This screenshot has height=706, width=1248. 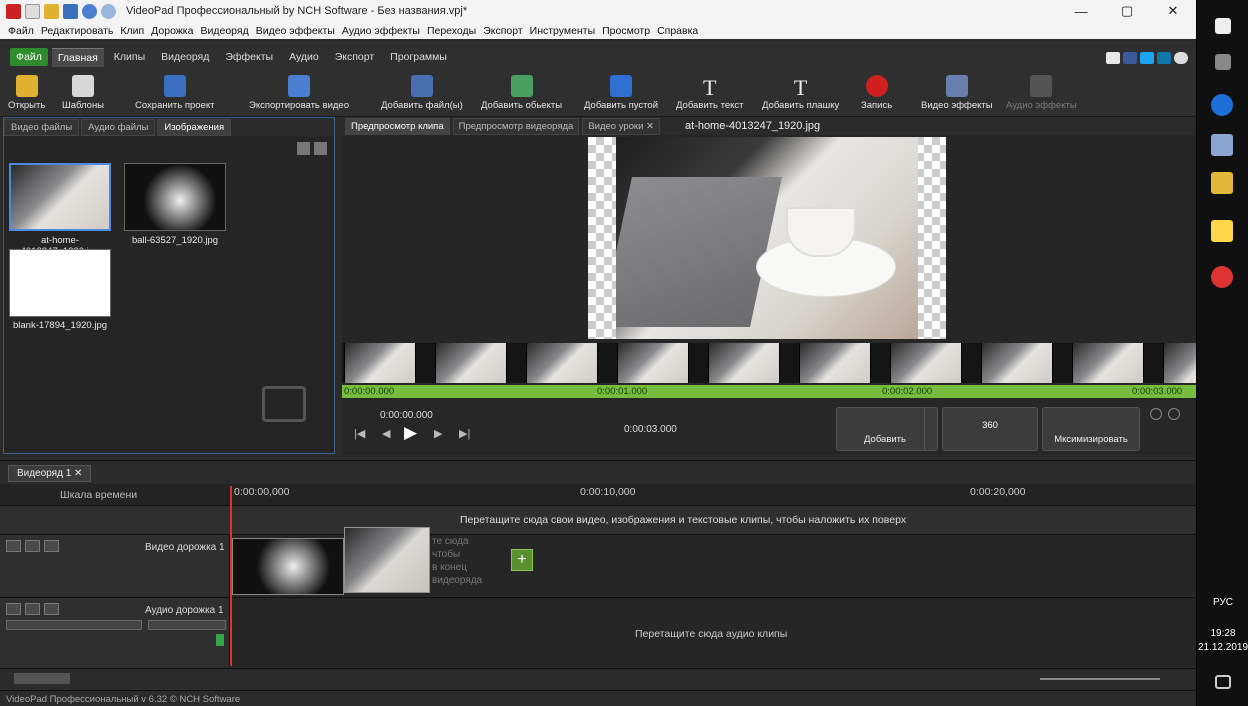 What do you see at coordinates (1127, 11) in the screenshot?
I see `maximize-button: ▢` at bounding box center [1127, 11].